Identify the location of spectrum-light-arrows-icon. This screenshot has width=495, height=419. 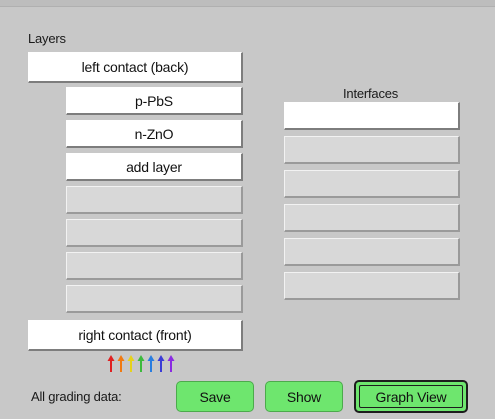
(141, 363).